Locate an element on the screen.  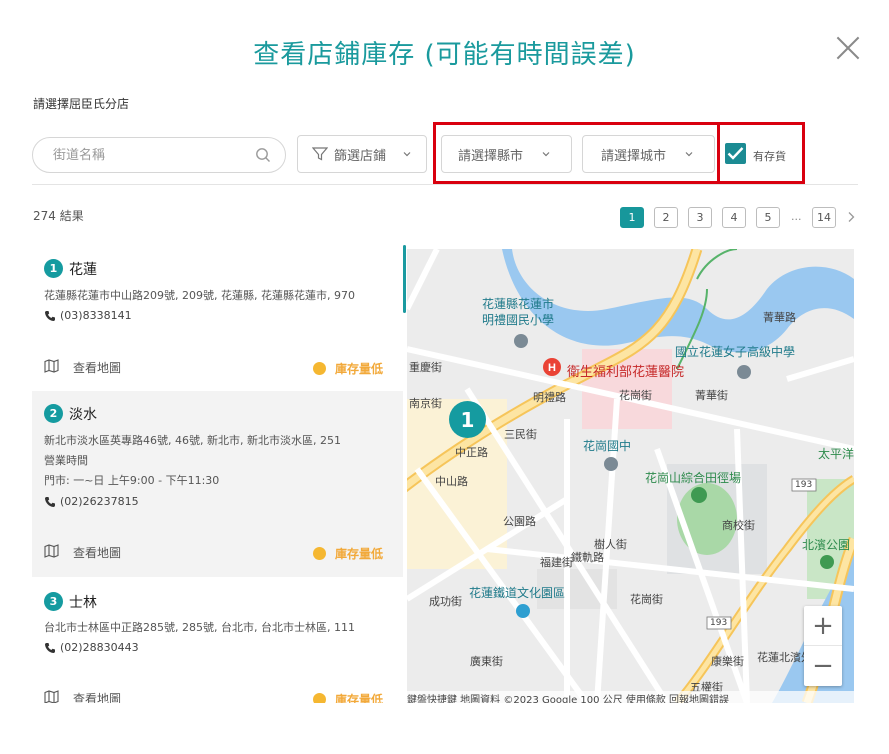
store-hours: 門市: 一~日 上午9:00 - 下午11:30 is located at coordinates (132, 480).